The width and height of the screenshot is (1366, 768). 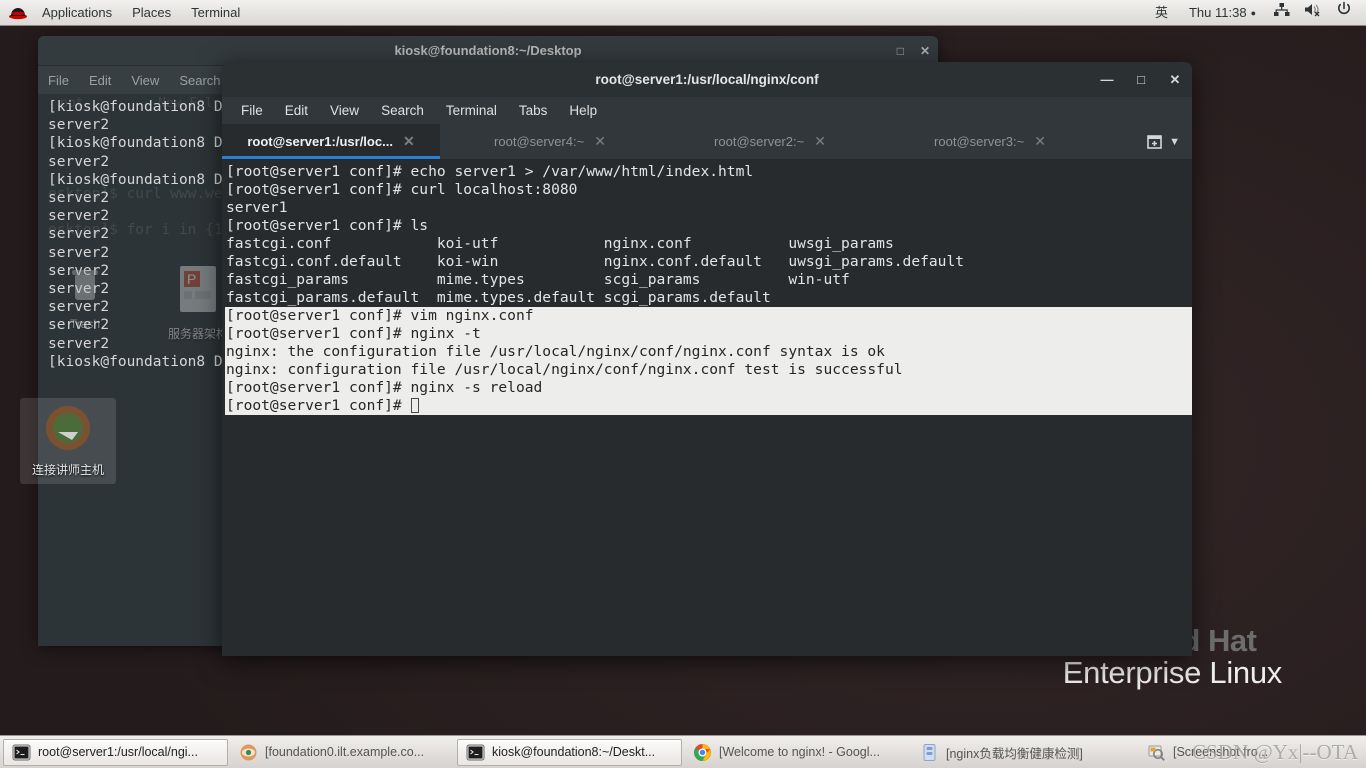 What do you see at coordinates (353, 333) in the screenshot?
I see `terminal-line: [root@server1 conf]# nginx -t` at bounding box center [353, 333].